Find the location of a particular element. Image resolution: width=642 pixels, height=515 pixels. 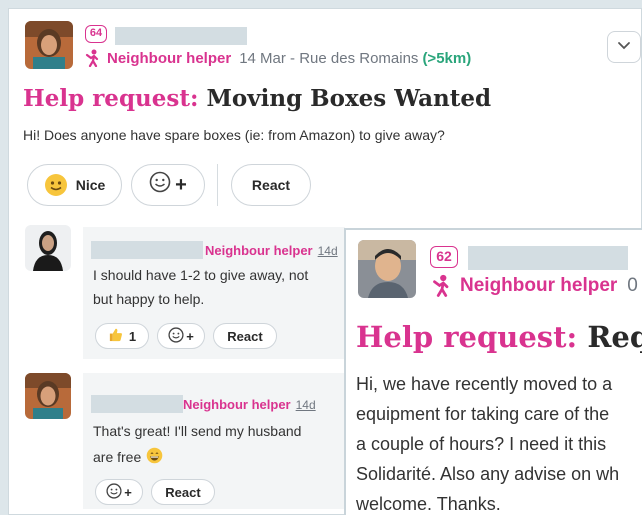

grinning-emoji-icon is located at coordinates (154, 457).